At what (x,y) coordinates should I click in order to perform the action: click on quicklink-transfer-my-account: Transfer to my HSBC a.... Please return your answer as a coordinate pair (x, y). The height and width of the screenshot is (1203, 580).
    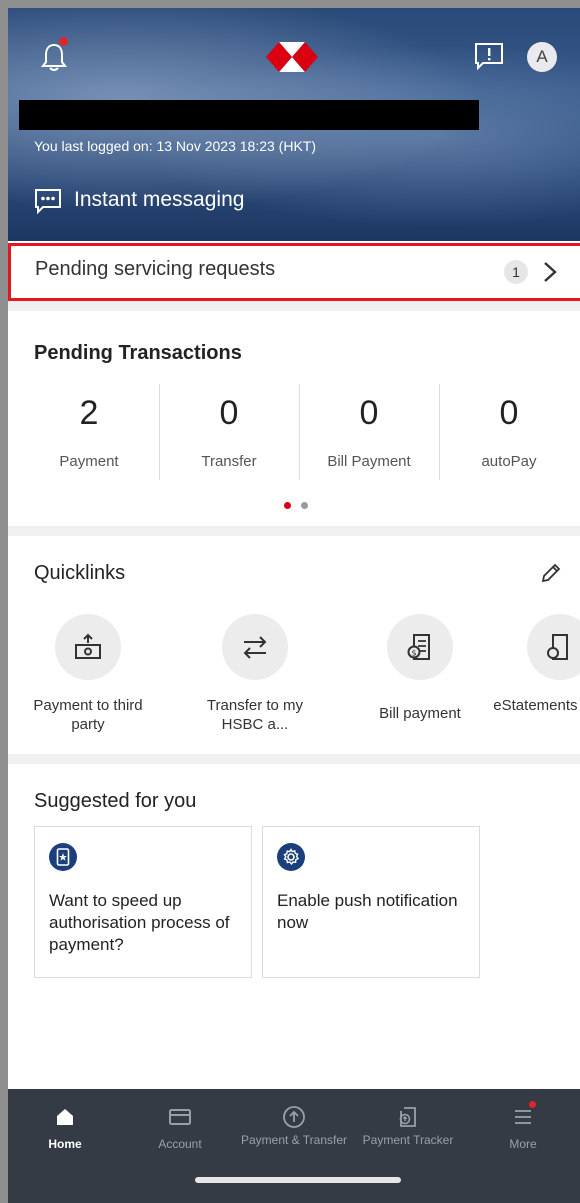
    Looking at the image, I should click on (255, 674).